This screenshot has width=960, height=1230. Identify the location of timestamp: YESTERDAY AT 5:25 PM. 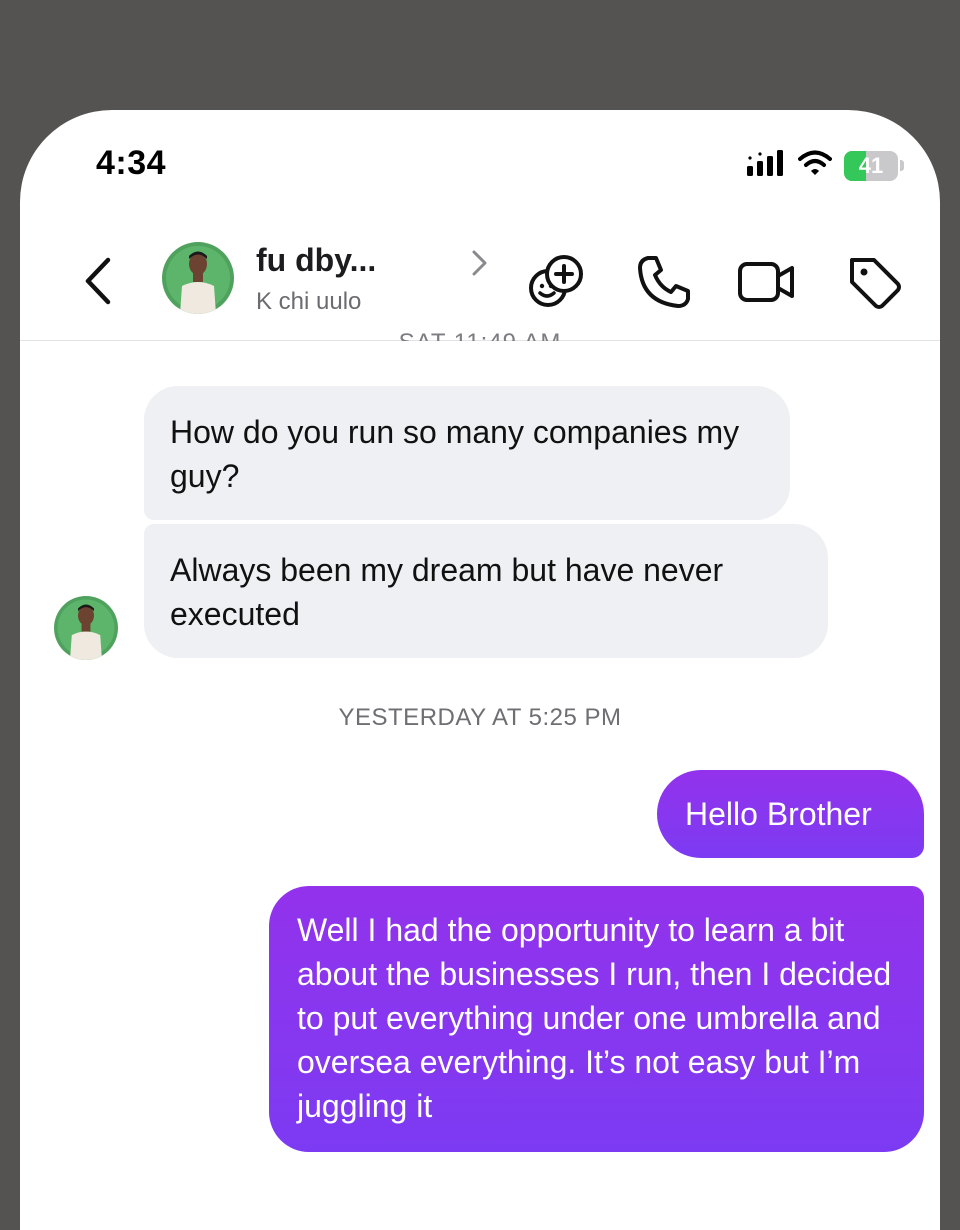
(480, 717).